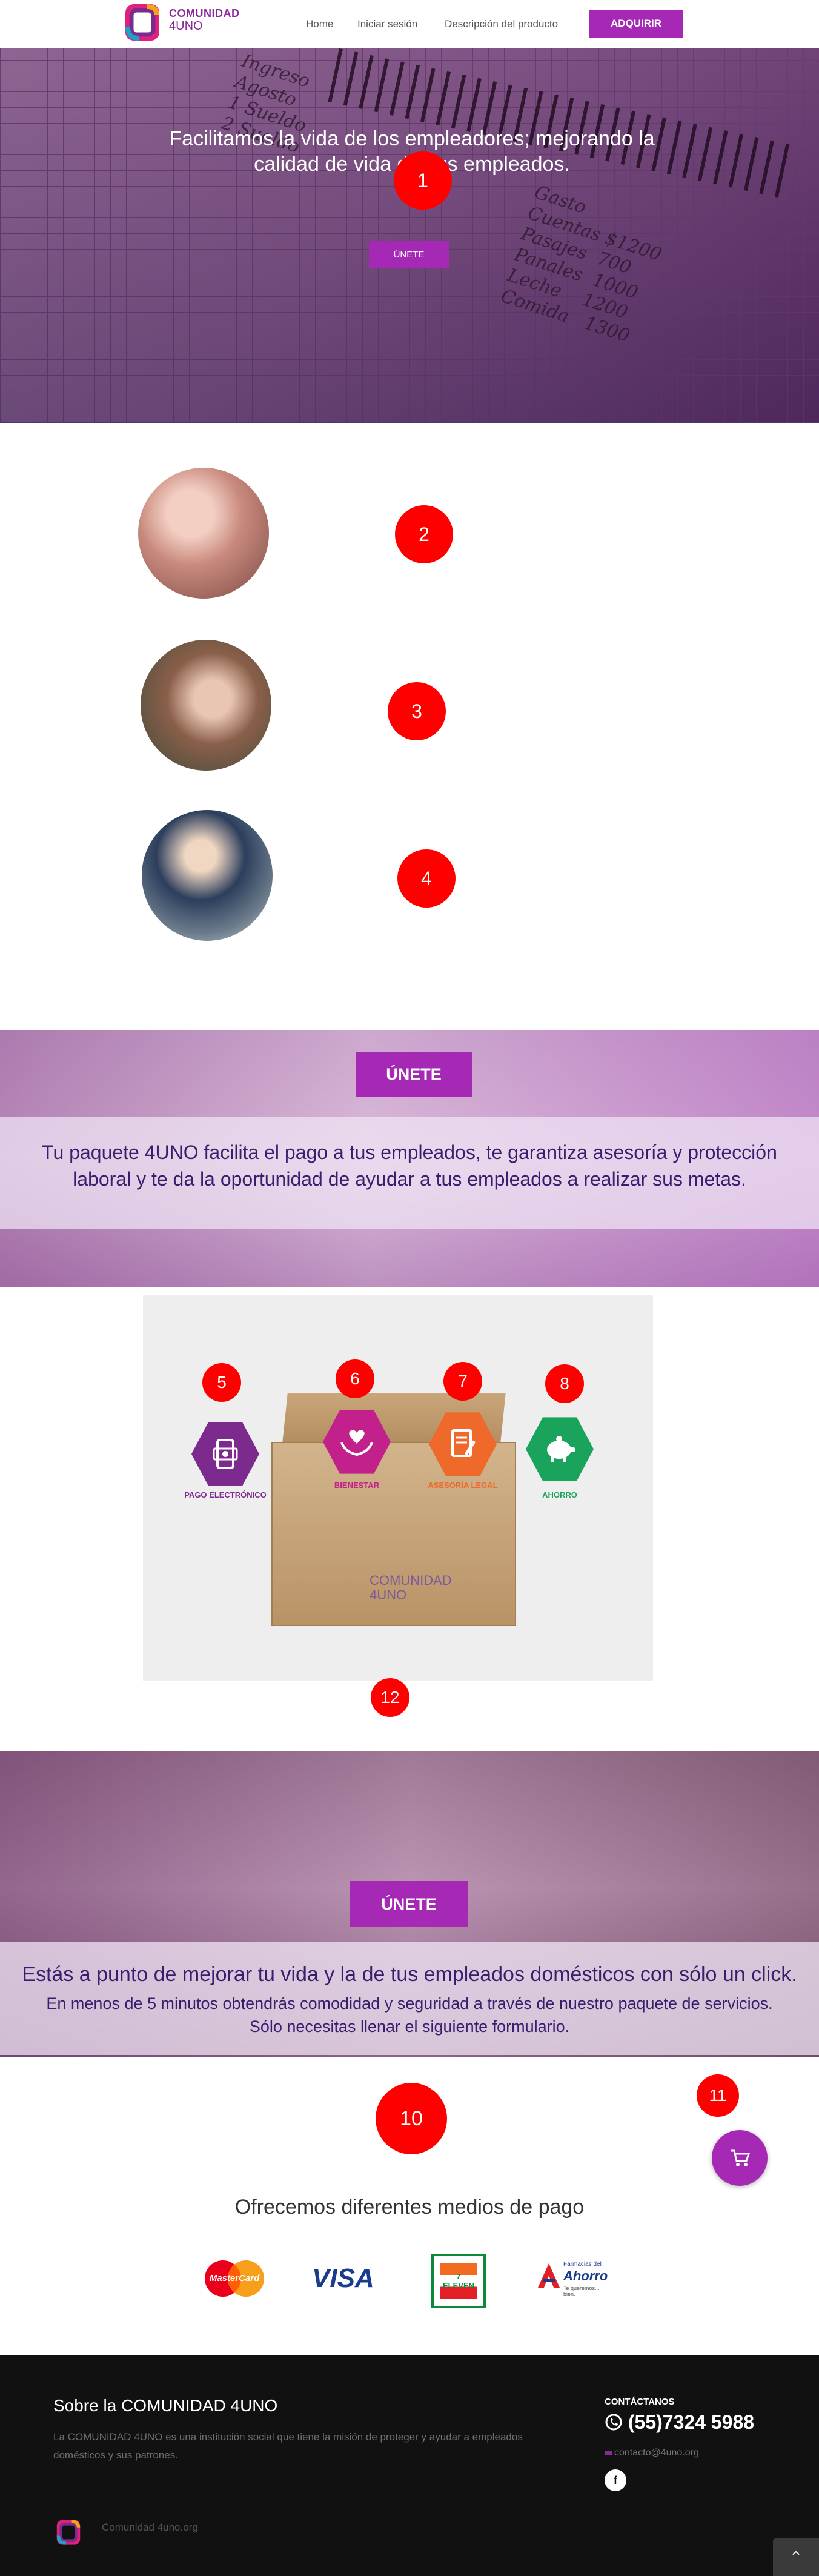  What do you see at coordinates (409, 254) in the screenshot?
I see `hero-join-button: ÚNETE` at bounding box center [409, 254].